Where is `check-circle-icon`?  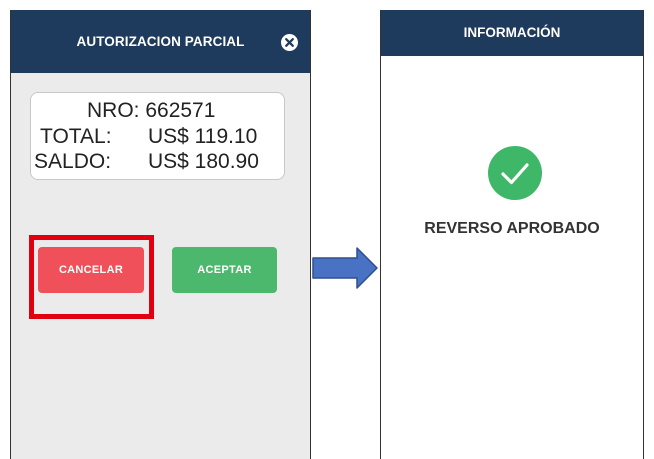 check-circle-icon is located at coordinates (515, 173).